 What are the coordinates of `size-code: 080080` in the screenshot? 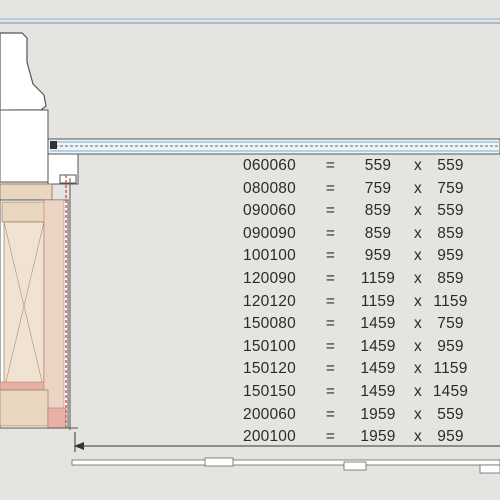 It's located at (269, 188).